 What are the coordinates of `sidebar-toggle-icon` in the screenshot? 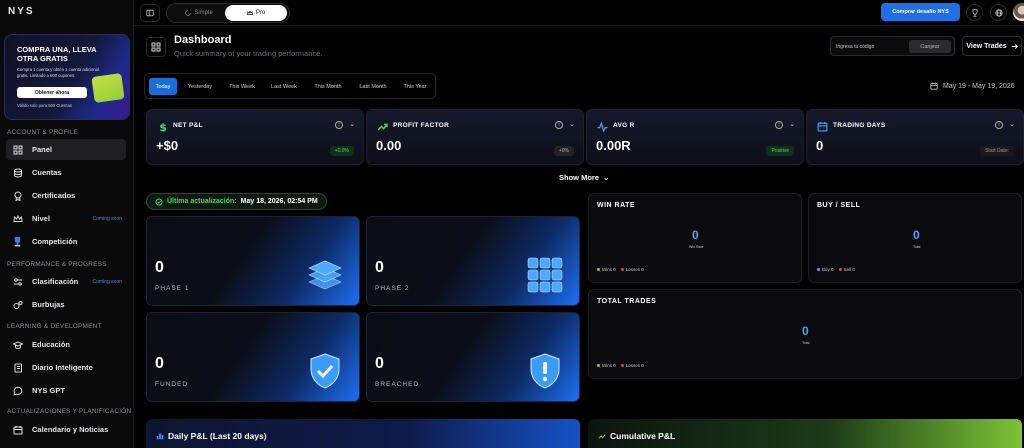 It's located at (150, 13).